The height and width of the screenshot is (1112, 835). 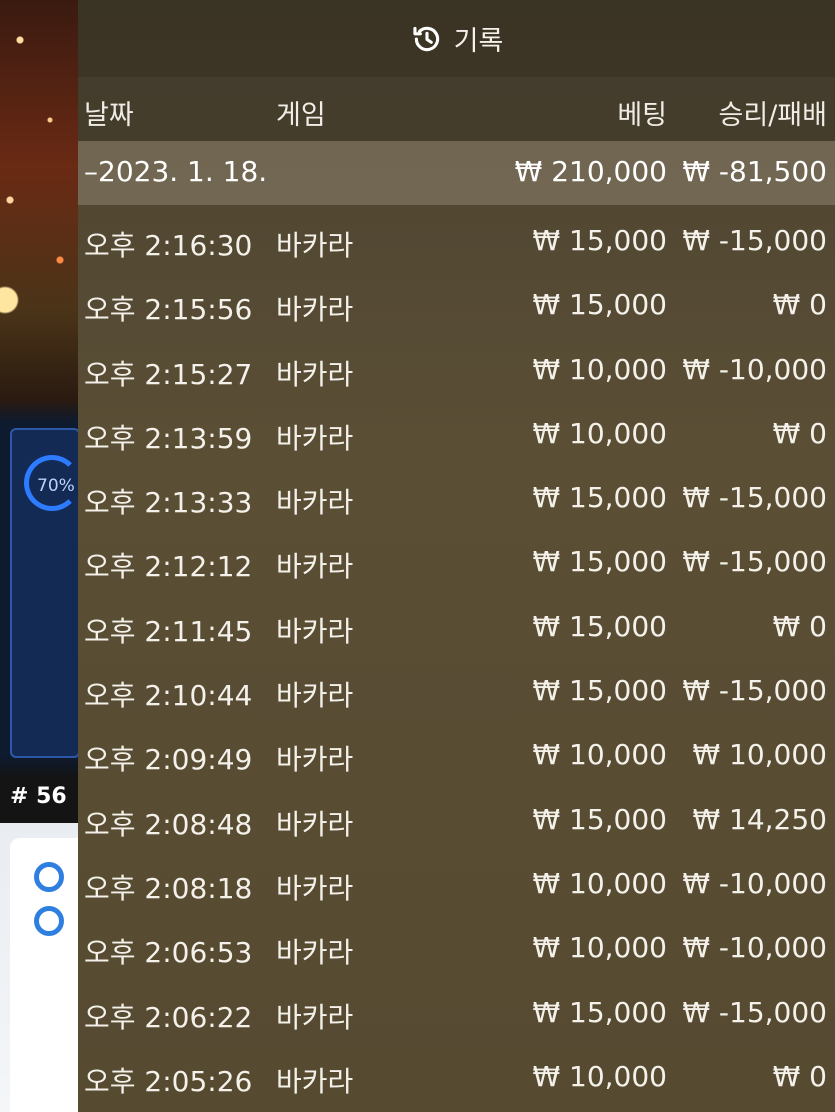 What do you see at coordinates (168, 567) in the screenshot?
I see `row-time: 오후 2:12:12` at bounding box center [168, 567].